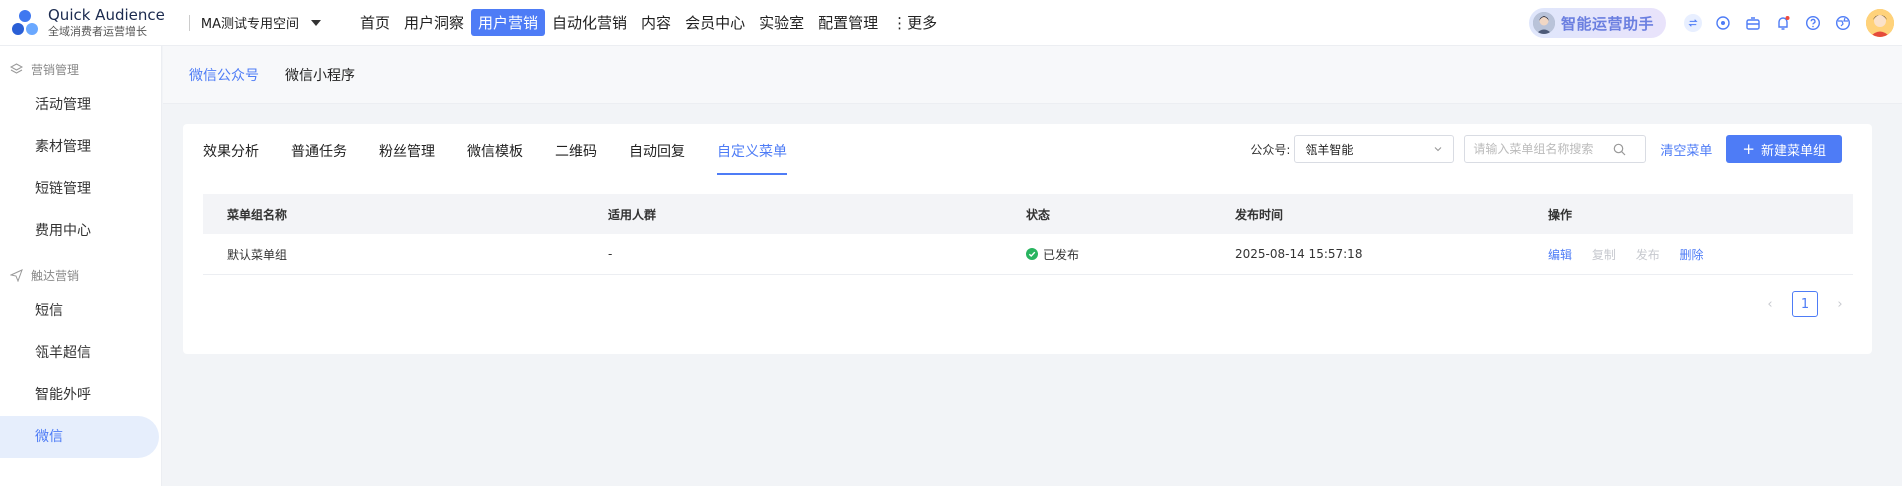  I want to click on search-box, so click(1555, 149).